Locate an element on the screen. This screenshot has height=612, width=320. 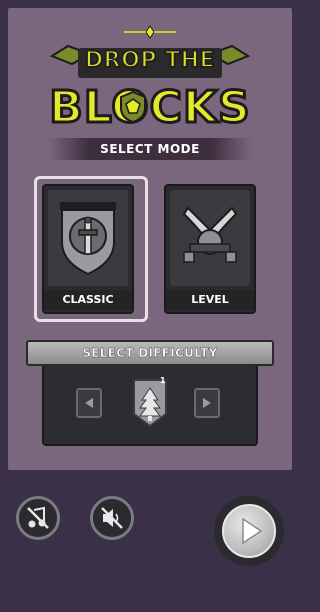
sound-muted-icon is located at coordinates (112, 518).